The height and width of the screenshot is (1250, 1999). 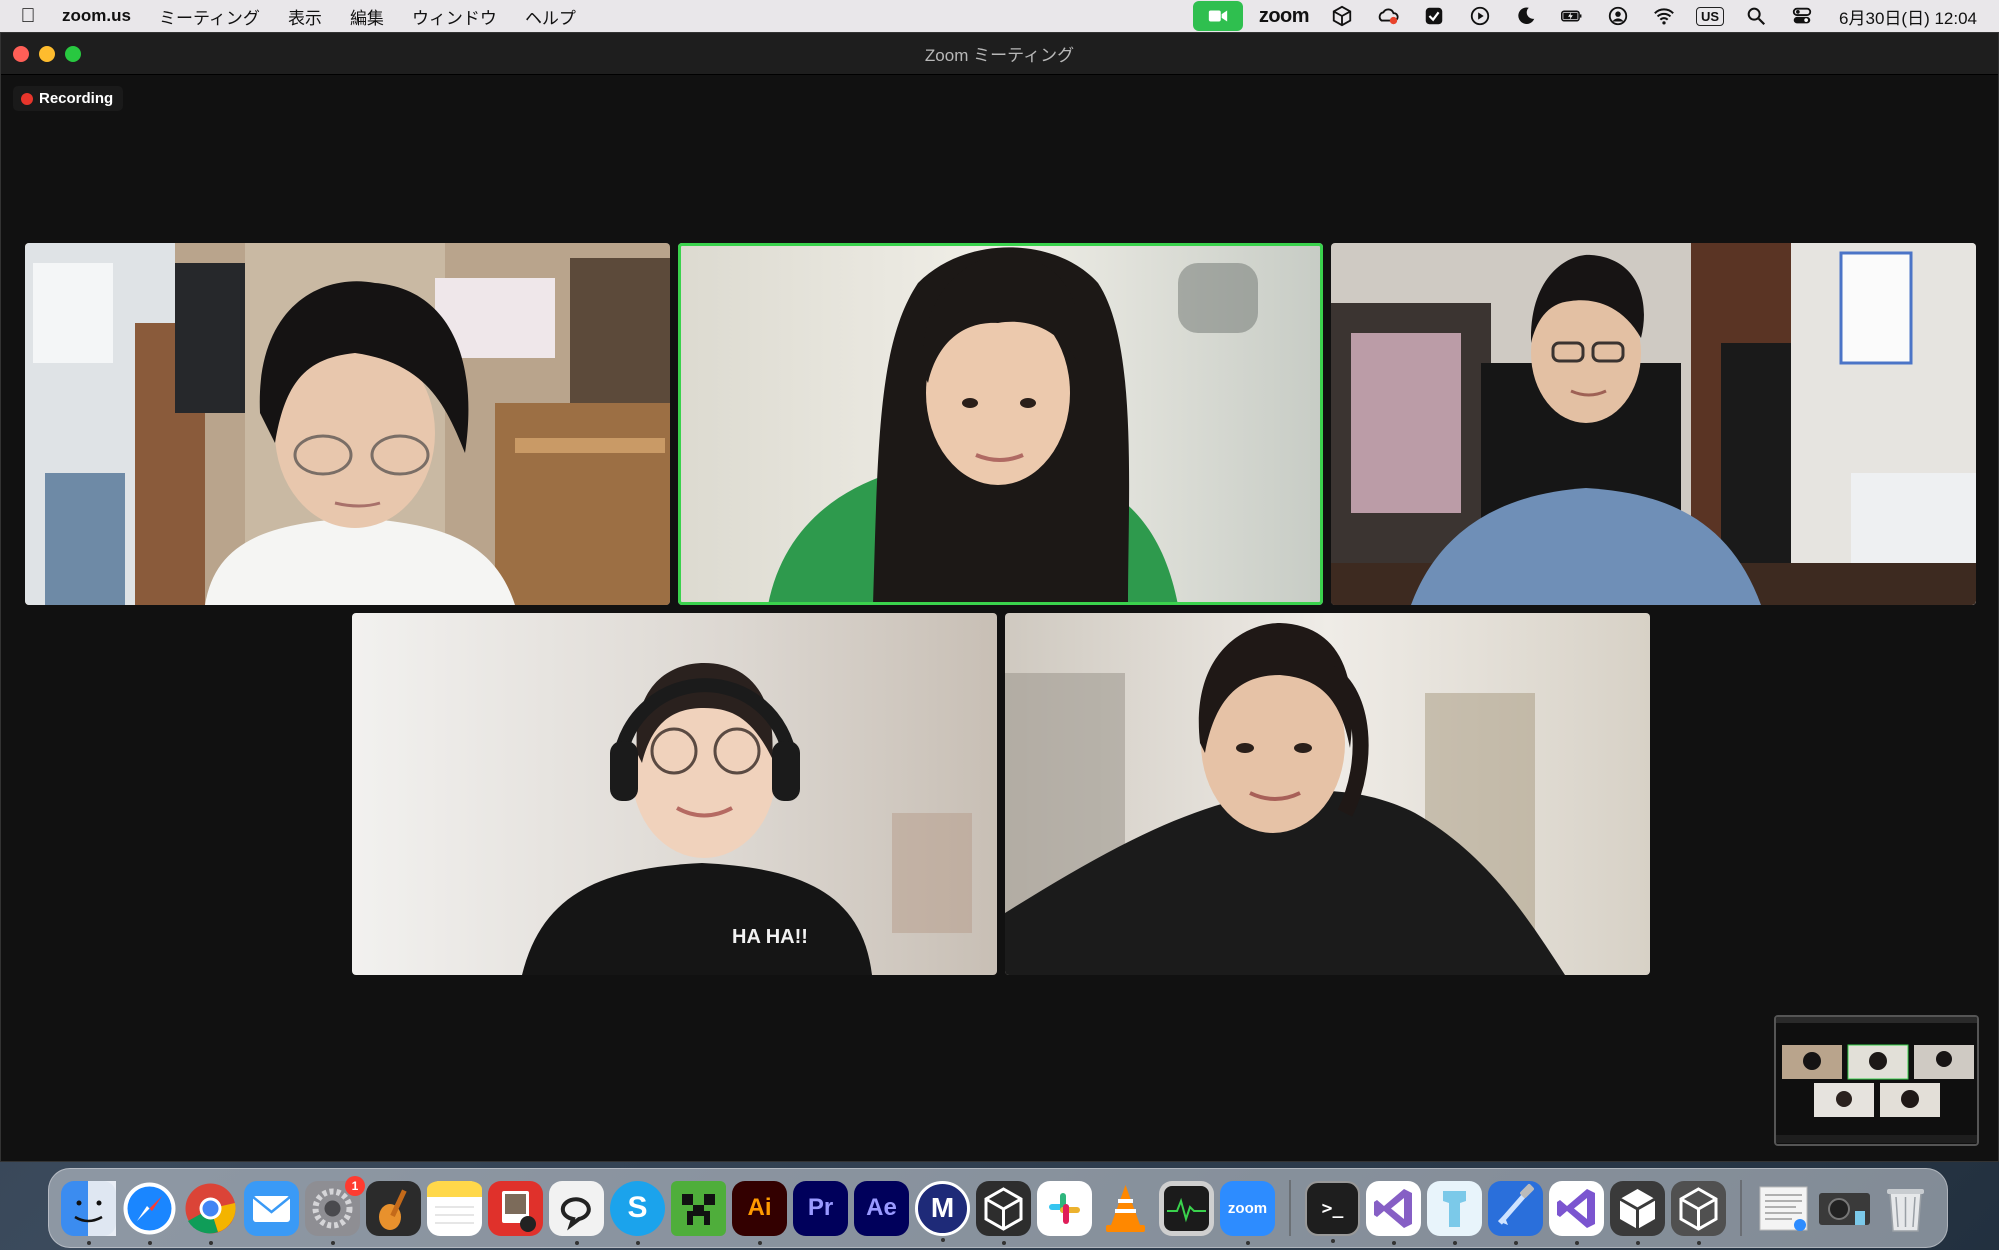 What do you see at coordinates (515, 1208) in the screenshot?
I see `photo-booth-icon` at bounding box center [515, 1208].